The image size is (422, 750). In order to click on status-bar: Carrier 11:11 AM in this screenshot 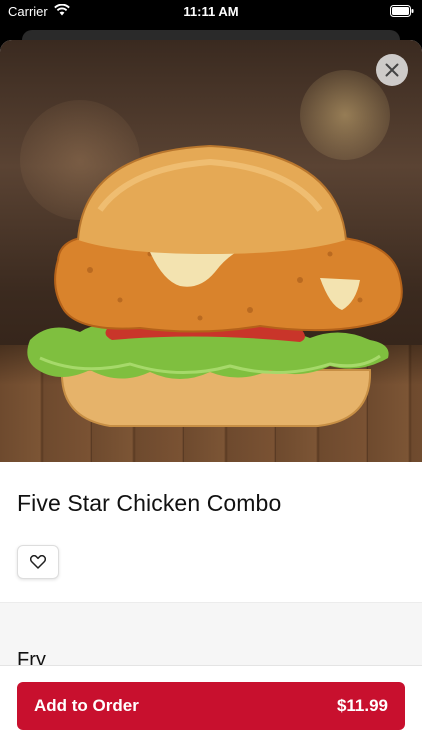, I will do `click(211, 12)`.